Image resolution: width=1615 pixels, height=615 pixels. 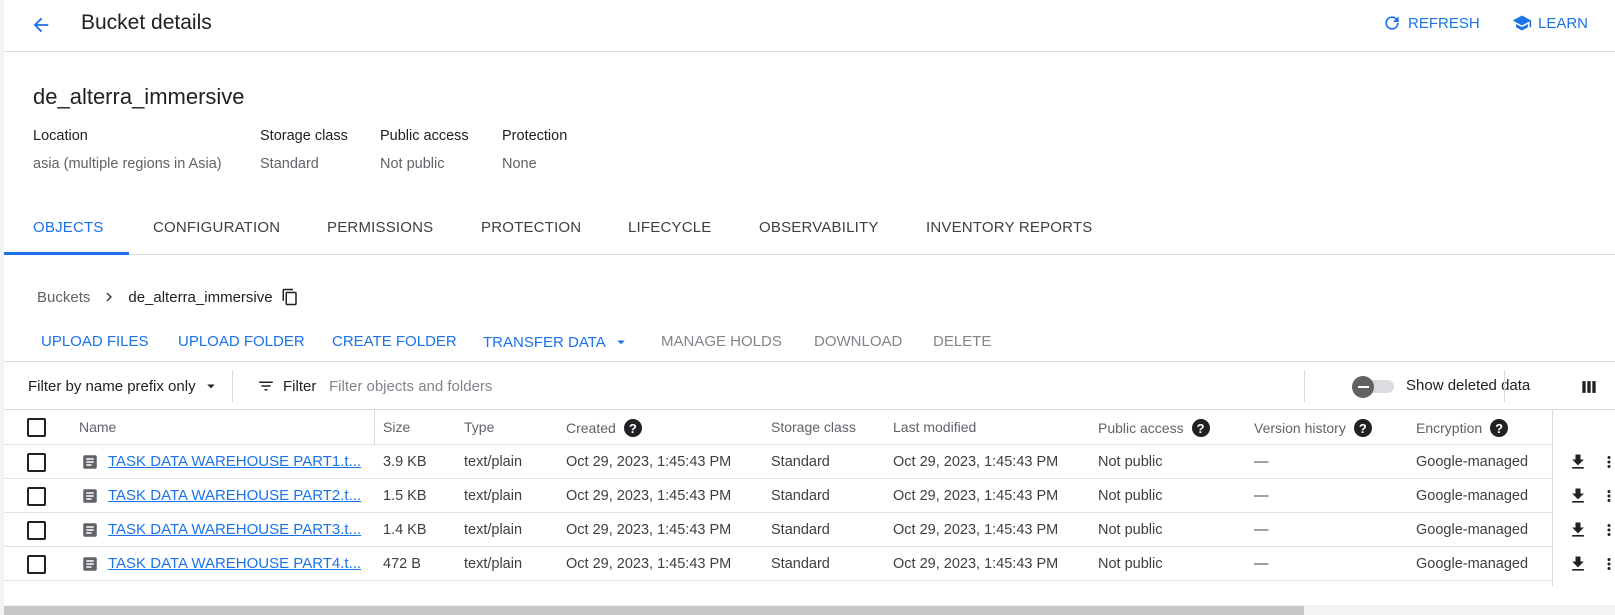 I want to click on cell-size: 472 B, so click(x=402, y=564).